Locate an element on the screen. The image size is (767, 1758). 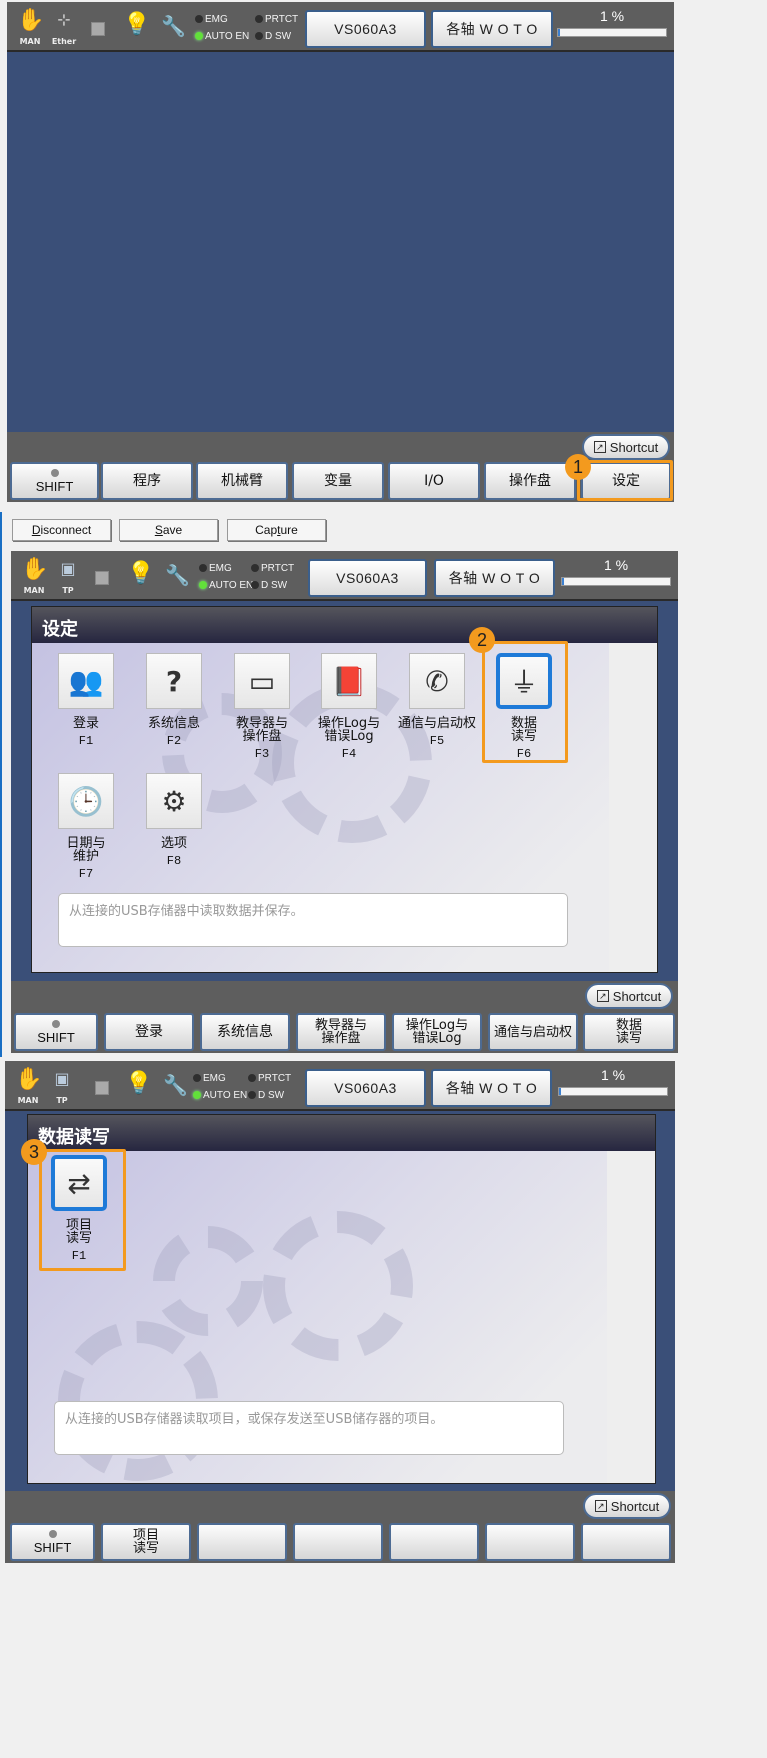
window-title: 设定 is located at coordinates (344, 625).